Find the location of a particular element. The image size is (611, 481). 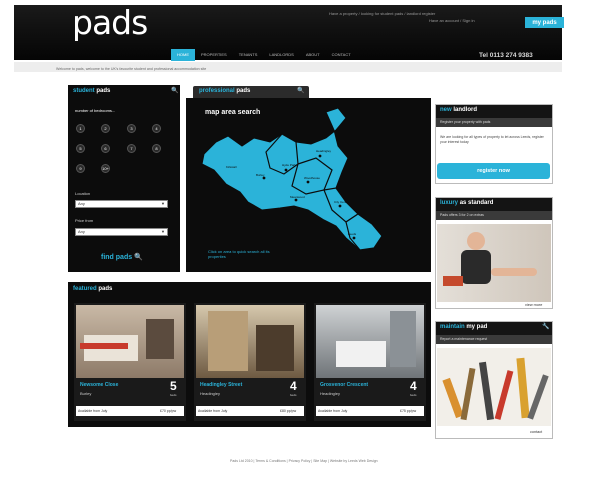

nav-about: about is located at coordinates (313, 55).